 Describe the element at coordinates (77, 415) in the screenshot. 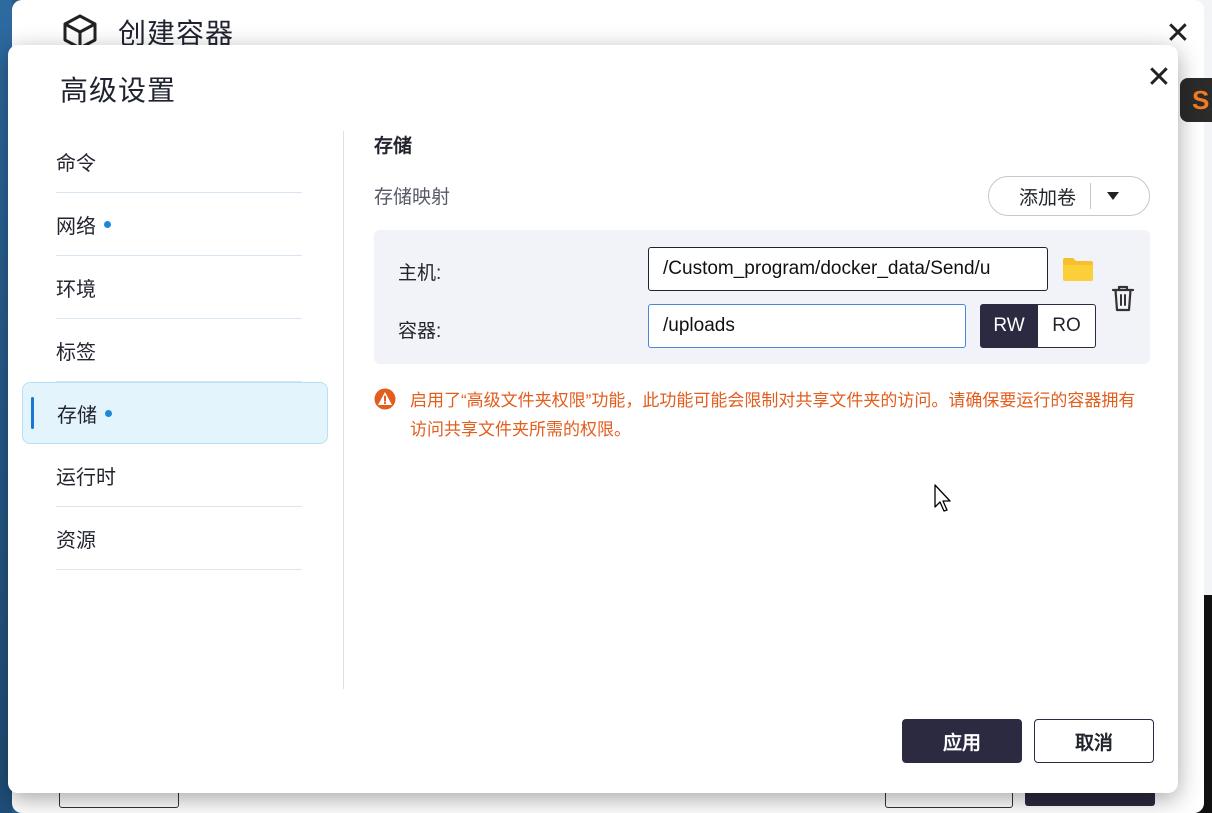

I see `sidebar-item-label: 存储` at that location.